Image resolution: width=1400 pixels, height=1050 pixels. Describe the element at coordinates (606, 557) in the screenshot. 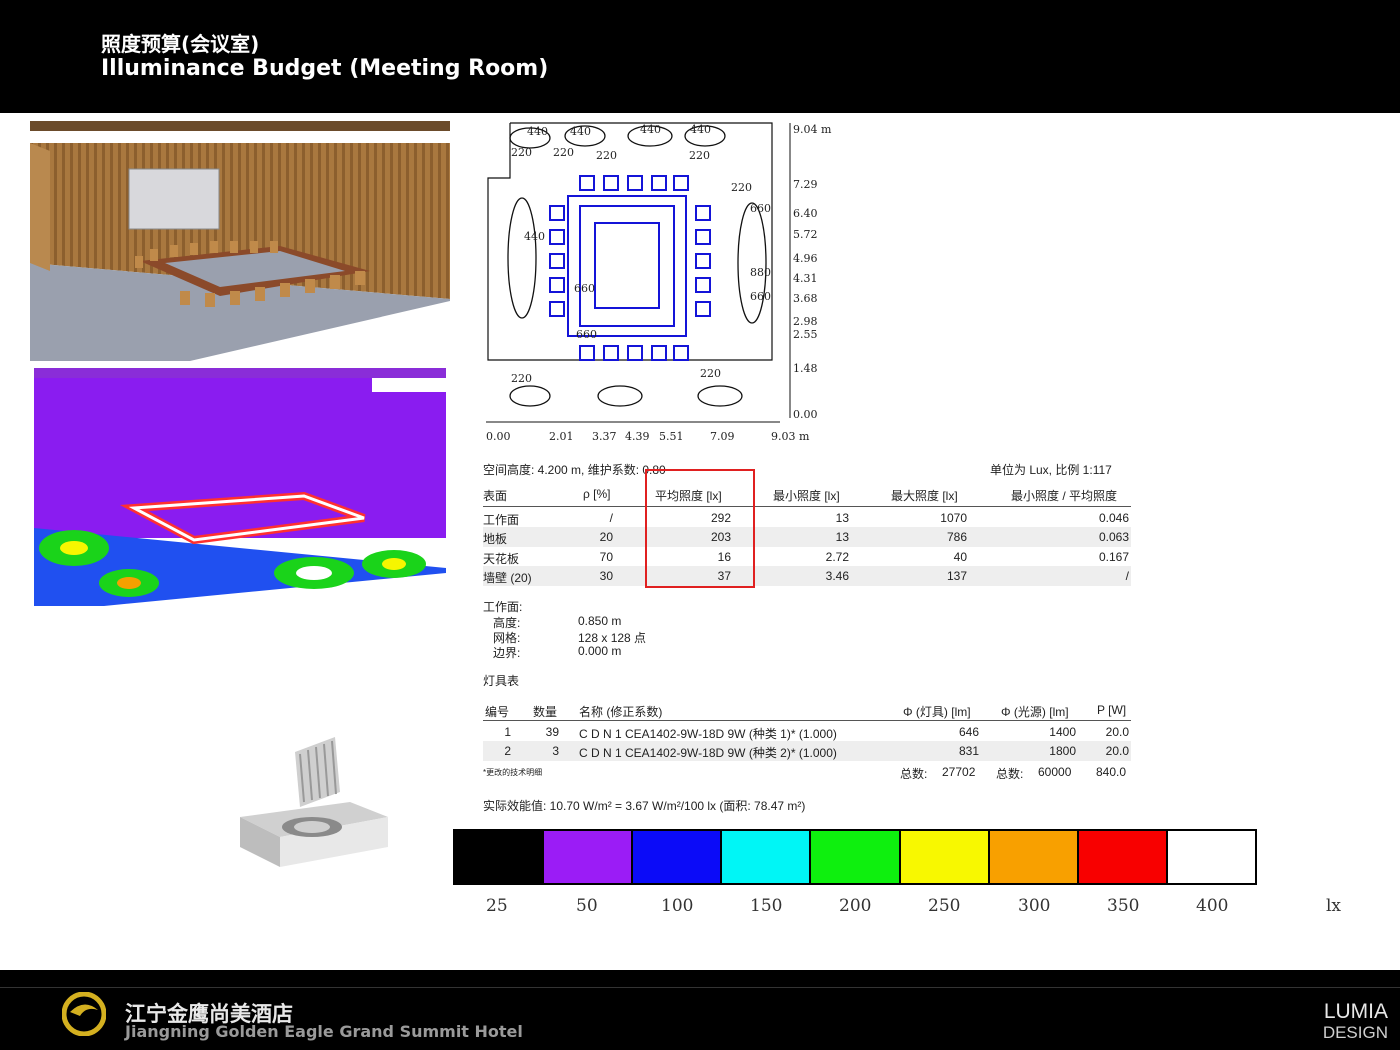

I see `cell-reflectance: 70` at that location.